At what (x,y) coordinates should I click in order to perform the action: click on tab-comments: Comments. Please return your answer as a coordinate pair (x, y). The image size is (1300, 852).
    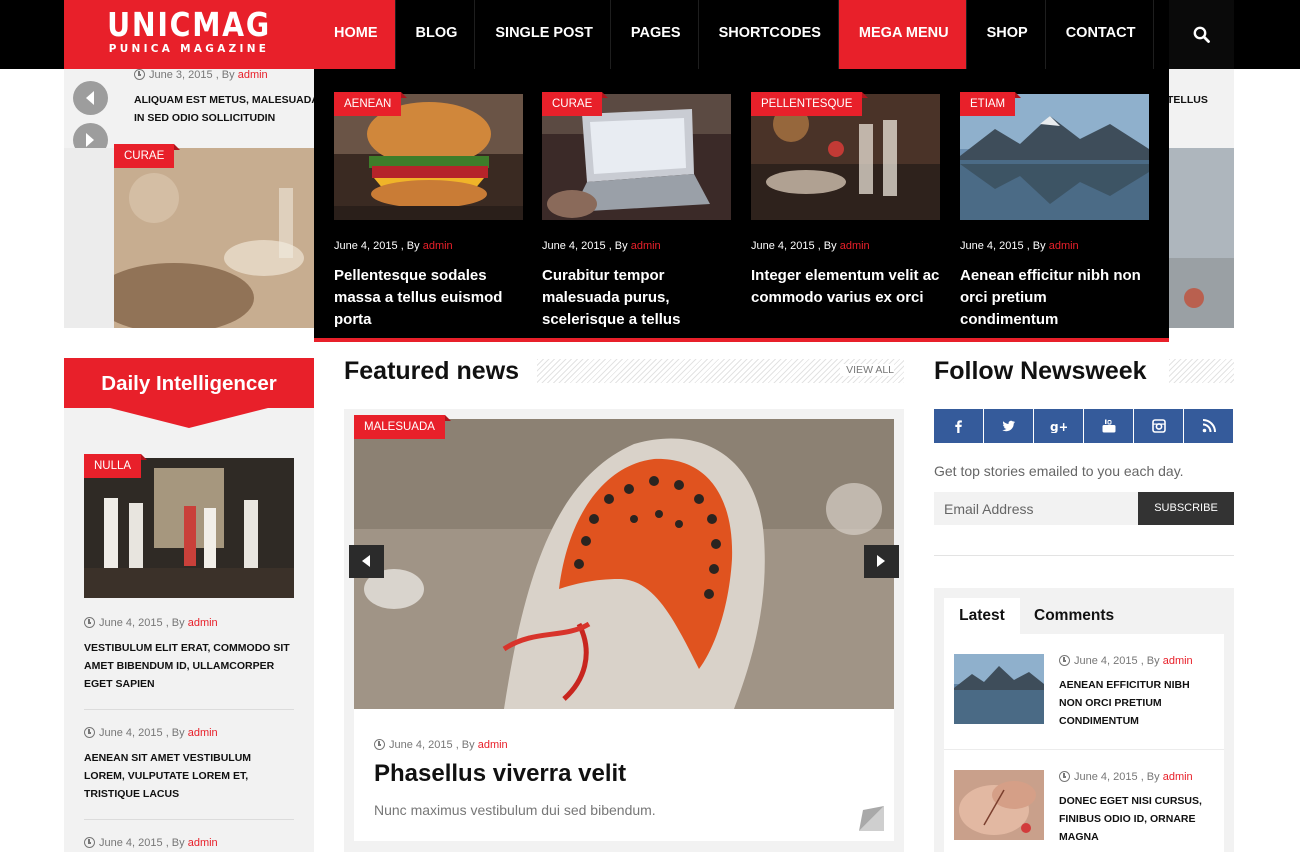
    Looking at the image, I should click on (1074, 616).